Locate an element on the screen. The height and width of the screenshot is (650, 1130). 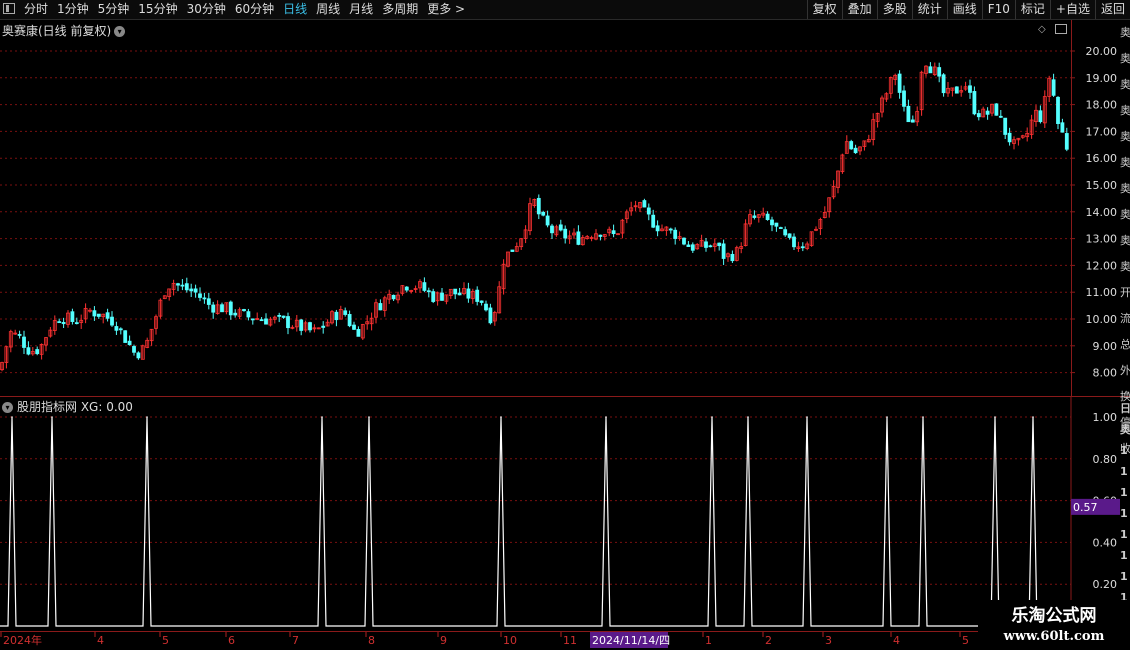
right-strip-char: 总 is located at coordinates (1125, 344).